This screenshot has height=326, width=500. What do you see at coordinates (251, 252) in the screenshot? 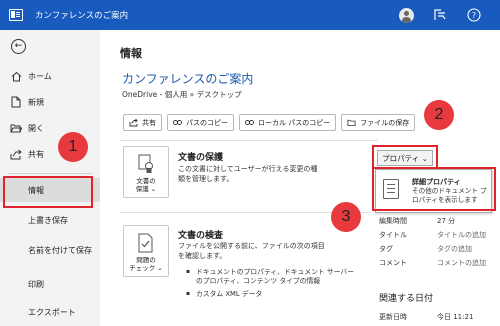
I see `inspect-description: ファイルを公開する前に、ファイルの次の項目 を確認します。` at bounding box center [251, 252].